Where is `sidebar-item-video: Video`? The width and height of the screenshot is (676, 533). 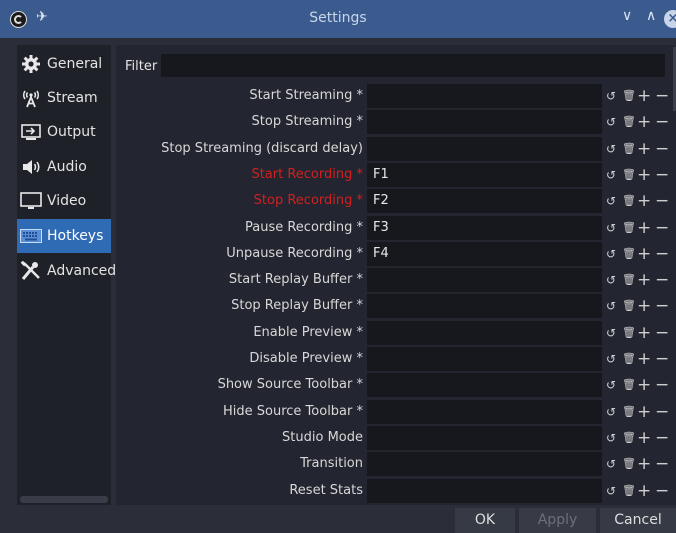
sidebar-item-video: Video is located at coordinates (64, 201).